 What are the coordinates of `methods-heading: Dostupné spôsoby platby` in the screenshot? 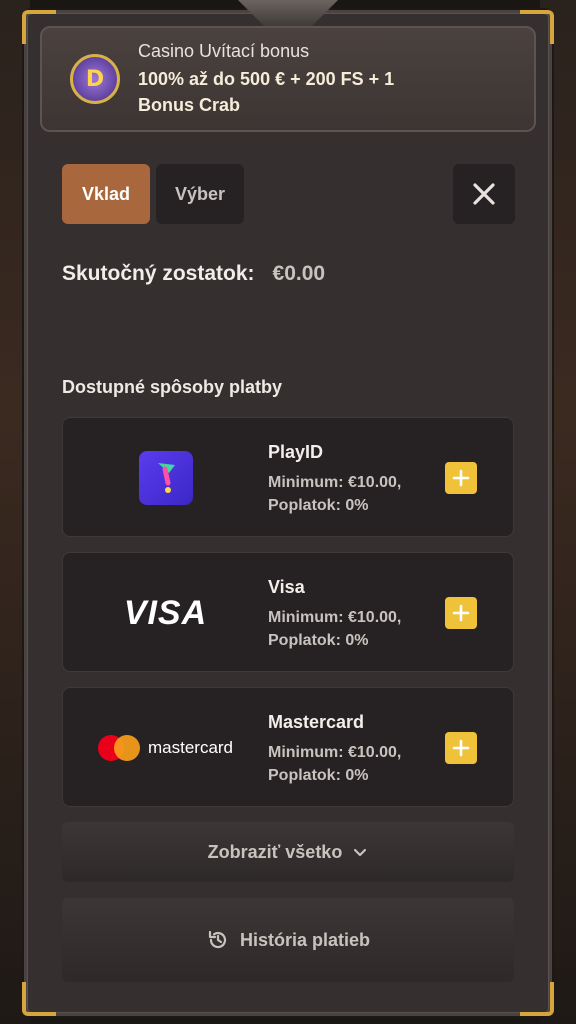 It's located at (172, 387).